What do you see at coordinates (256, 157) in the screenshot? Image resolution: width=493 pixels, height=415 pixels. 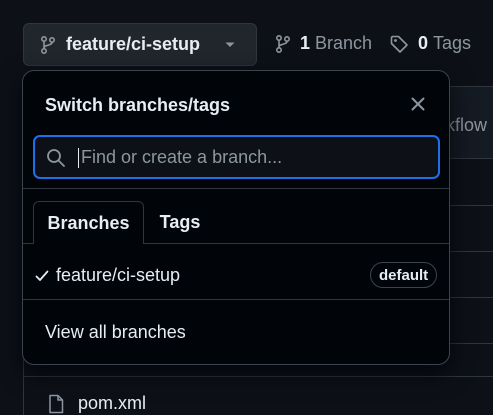 I see `branch-search-input` at bounding box center [256, 157].